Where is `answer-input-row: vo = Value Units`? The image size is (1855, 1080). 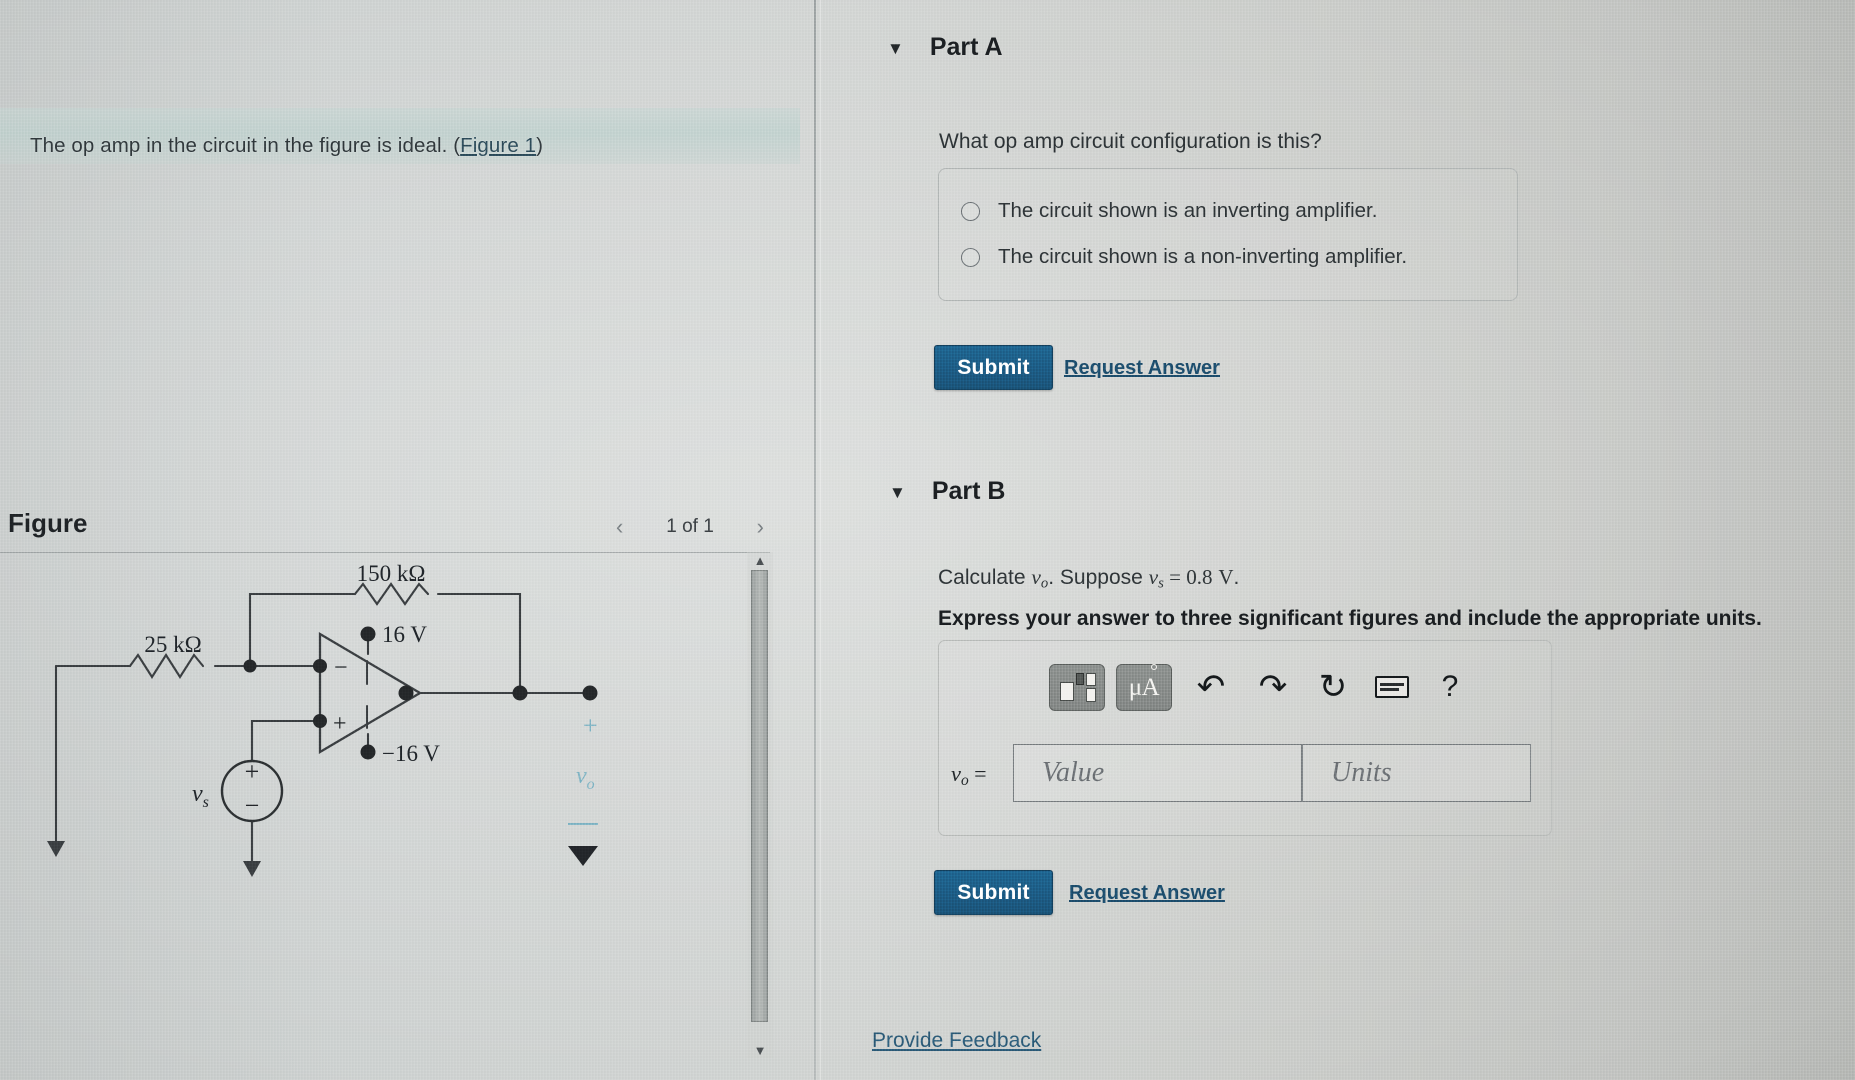 answer-input-row: vo = Value Units is located at coordinates (1246, 774).